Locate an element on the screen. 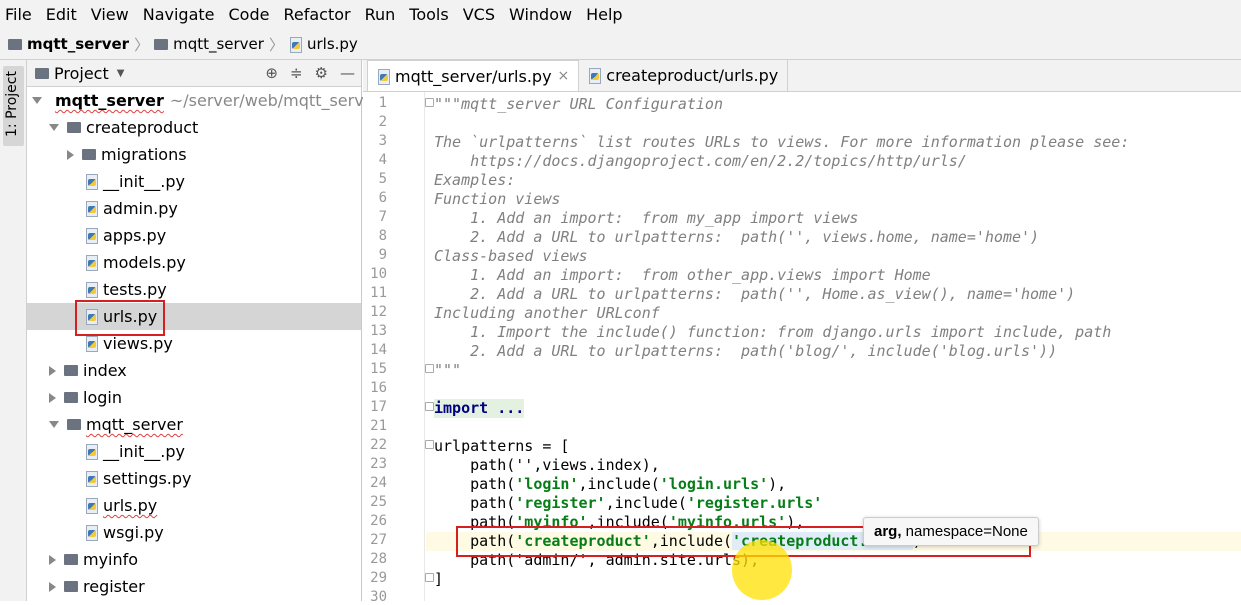 The image size is (1241, 605). tree-root: mqtt_server ~/server/web/mqtt_server is located at coordinates (203, 100).